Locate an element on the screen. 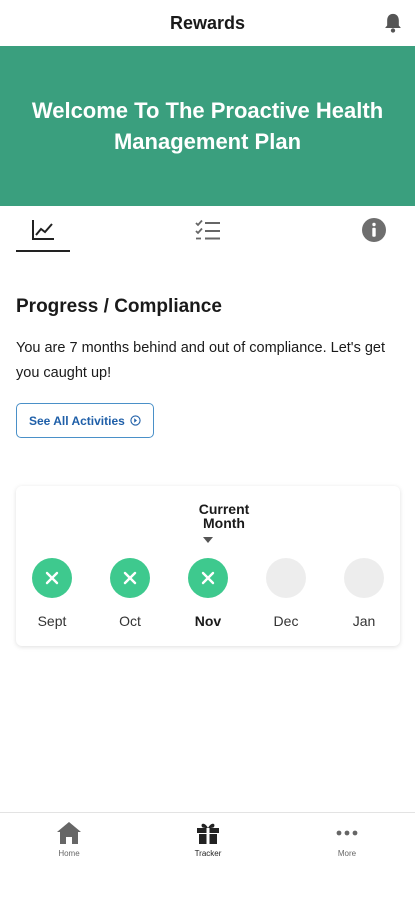  checklist-icon is located at coordinates (207, 229).